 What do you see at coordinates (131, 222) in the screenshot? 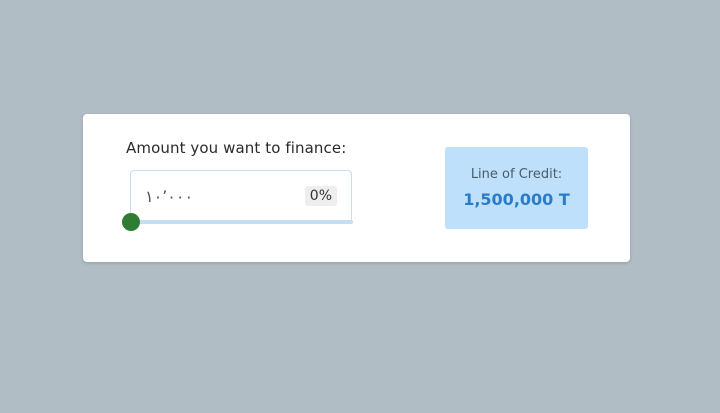
I see `amount-slider-thumb` at bounding box center [131, 222].